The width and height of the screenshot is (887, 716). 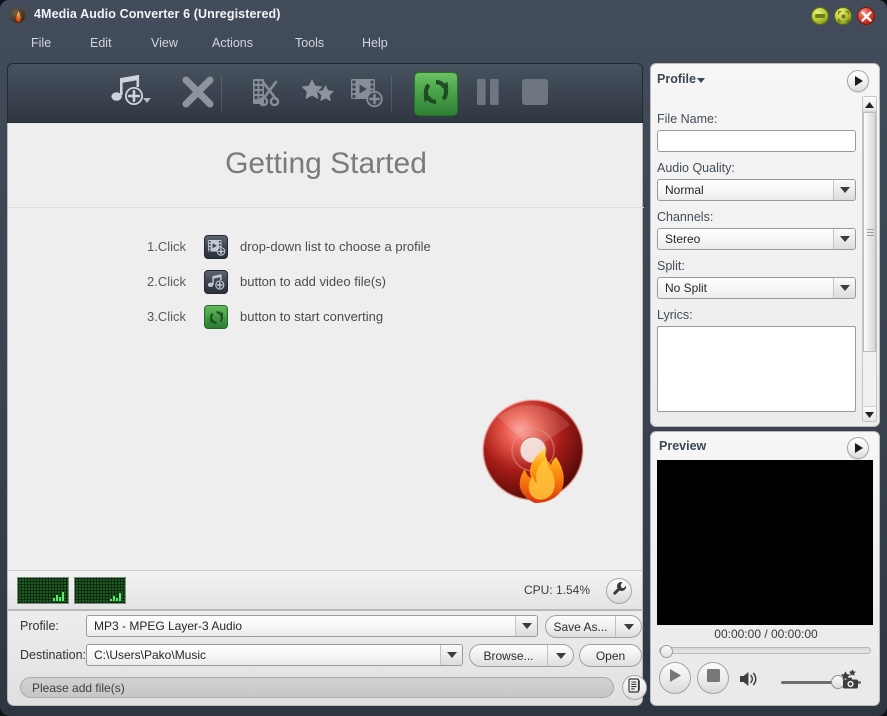 I want to click on chevron-up-icon, so click(x=869, y=104).